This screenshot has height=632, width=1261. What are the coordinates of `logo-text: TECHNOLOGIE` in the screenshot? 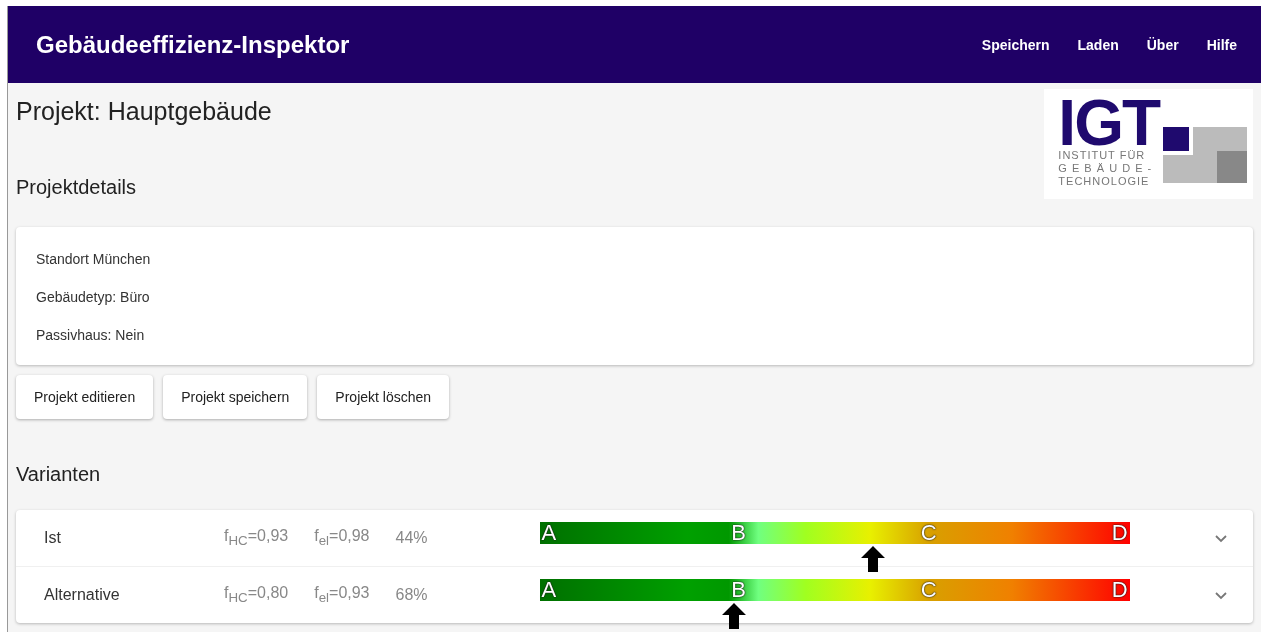 It's located at (1104, 181).